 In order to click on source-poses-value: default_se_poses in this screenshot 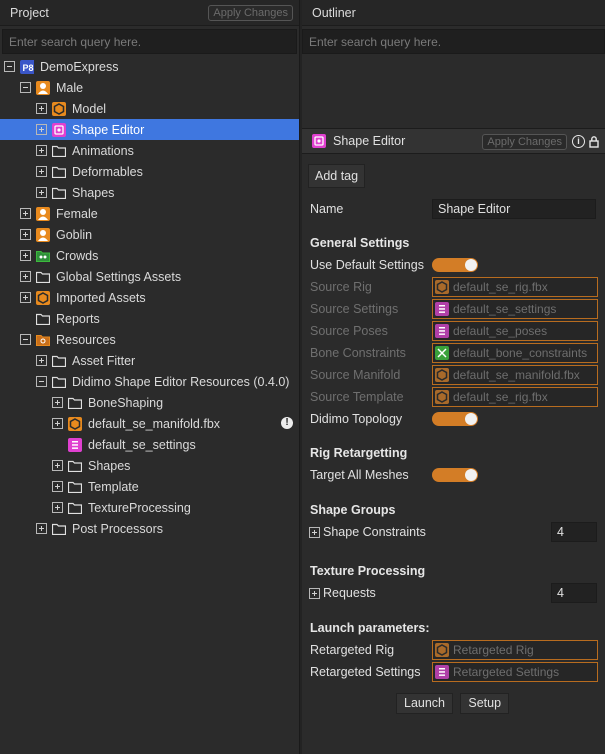, I will do `click(500, 331)`.